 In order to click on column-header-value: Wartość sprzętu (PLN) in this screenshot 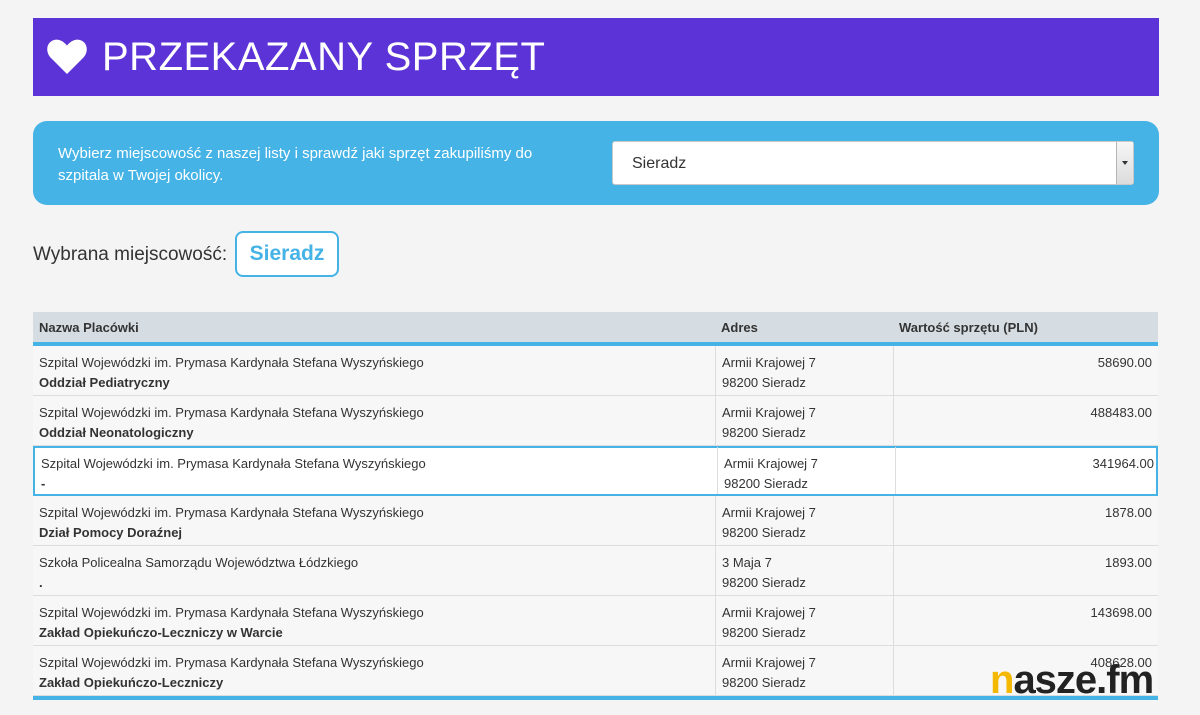, I will do `click(968, 327)`.